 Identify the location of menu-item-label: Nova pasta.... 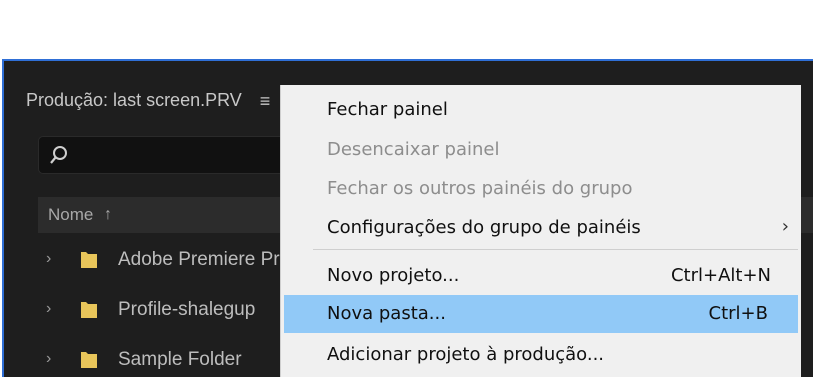
(386, 313).